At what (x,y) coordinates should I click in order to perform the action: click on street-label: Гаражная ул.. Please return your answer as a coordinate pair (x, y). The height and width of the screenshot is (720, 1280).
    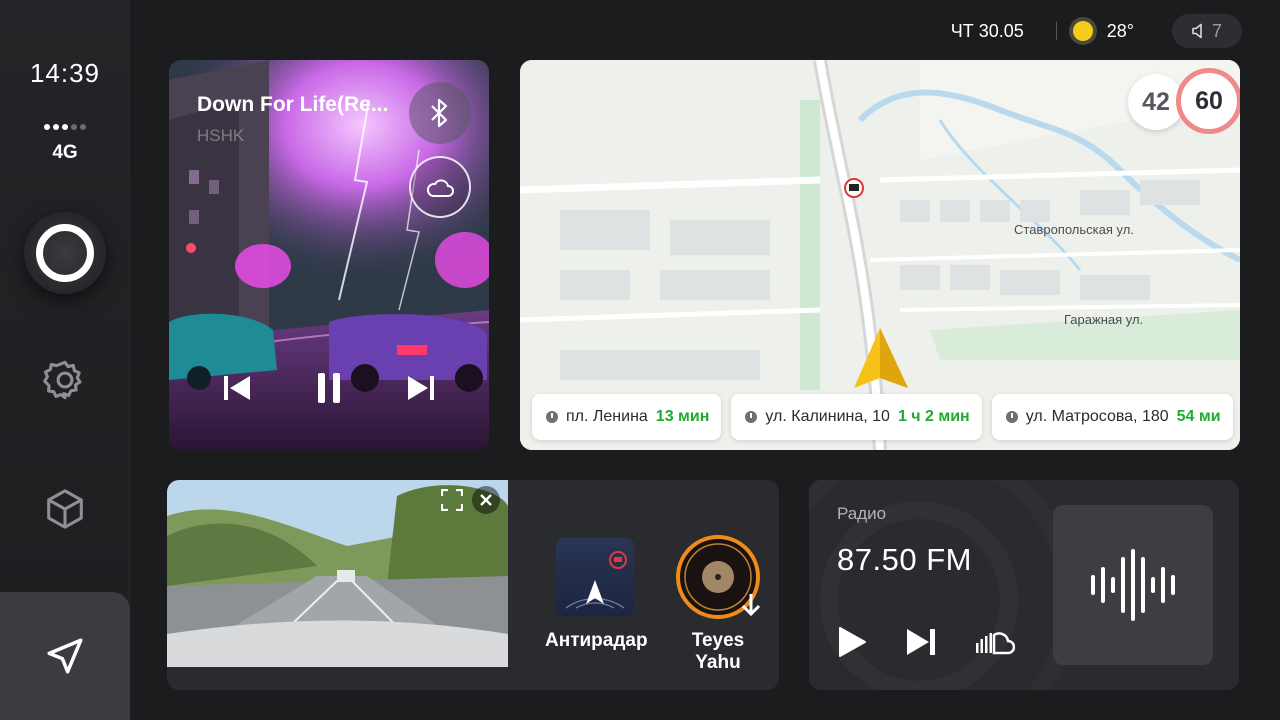
    Looking at the image, I should click on (1104, 319).